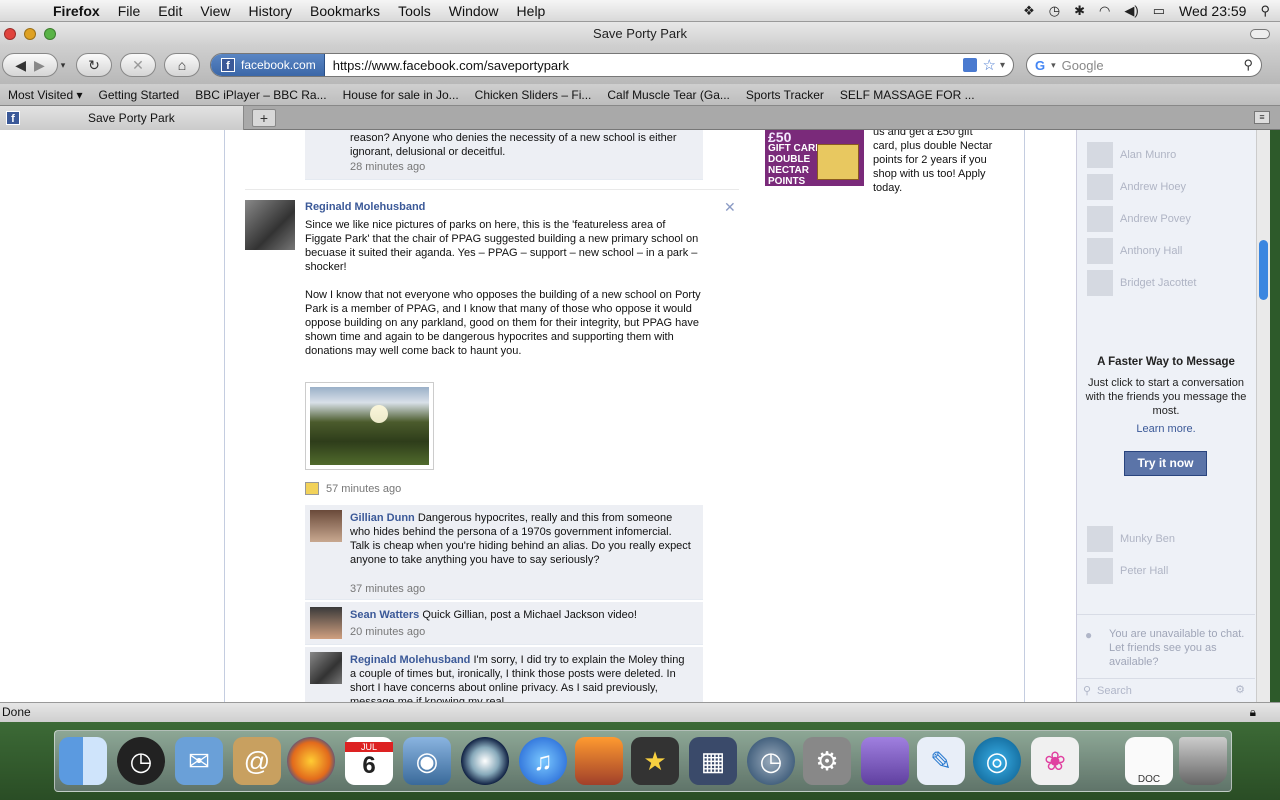 The width and height of the screenshot is (1280, 800). I want to click on menu-view: View, so click(215, 11).